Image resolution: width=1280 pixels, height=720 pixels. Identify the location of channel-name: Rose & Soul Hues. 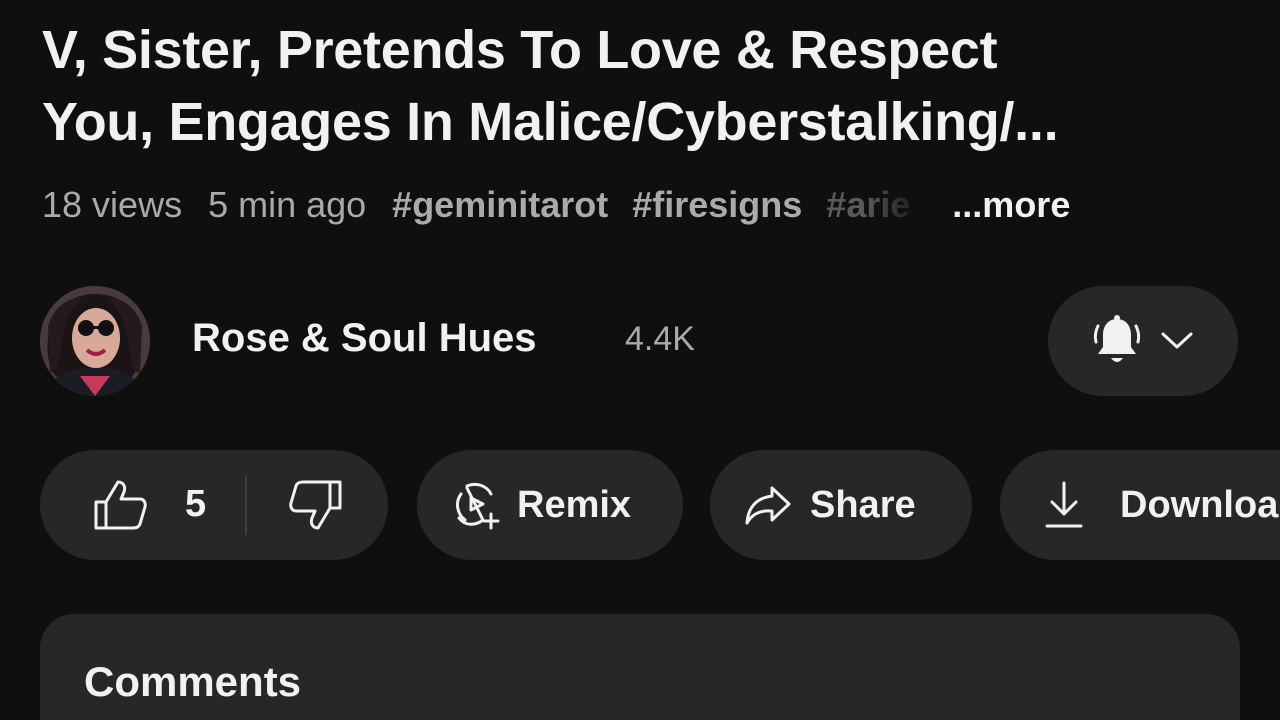
(364, 338).